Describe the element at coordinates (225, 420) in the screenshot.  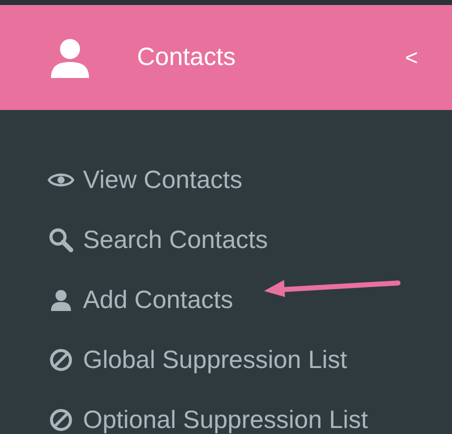
I see `menu-link: Optional Suppression List` at that location.